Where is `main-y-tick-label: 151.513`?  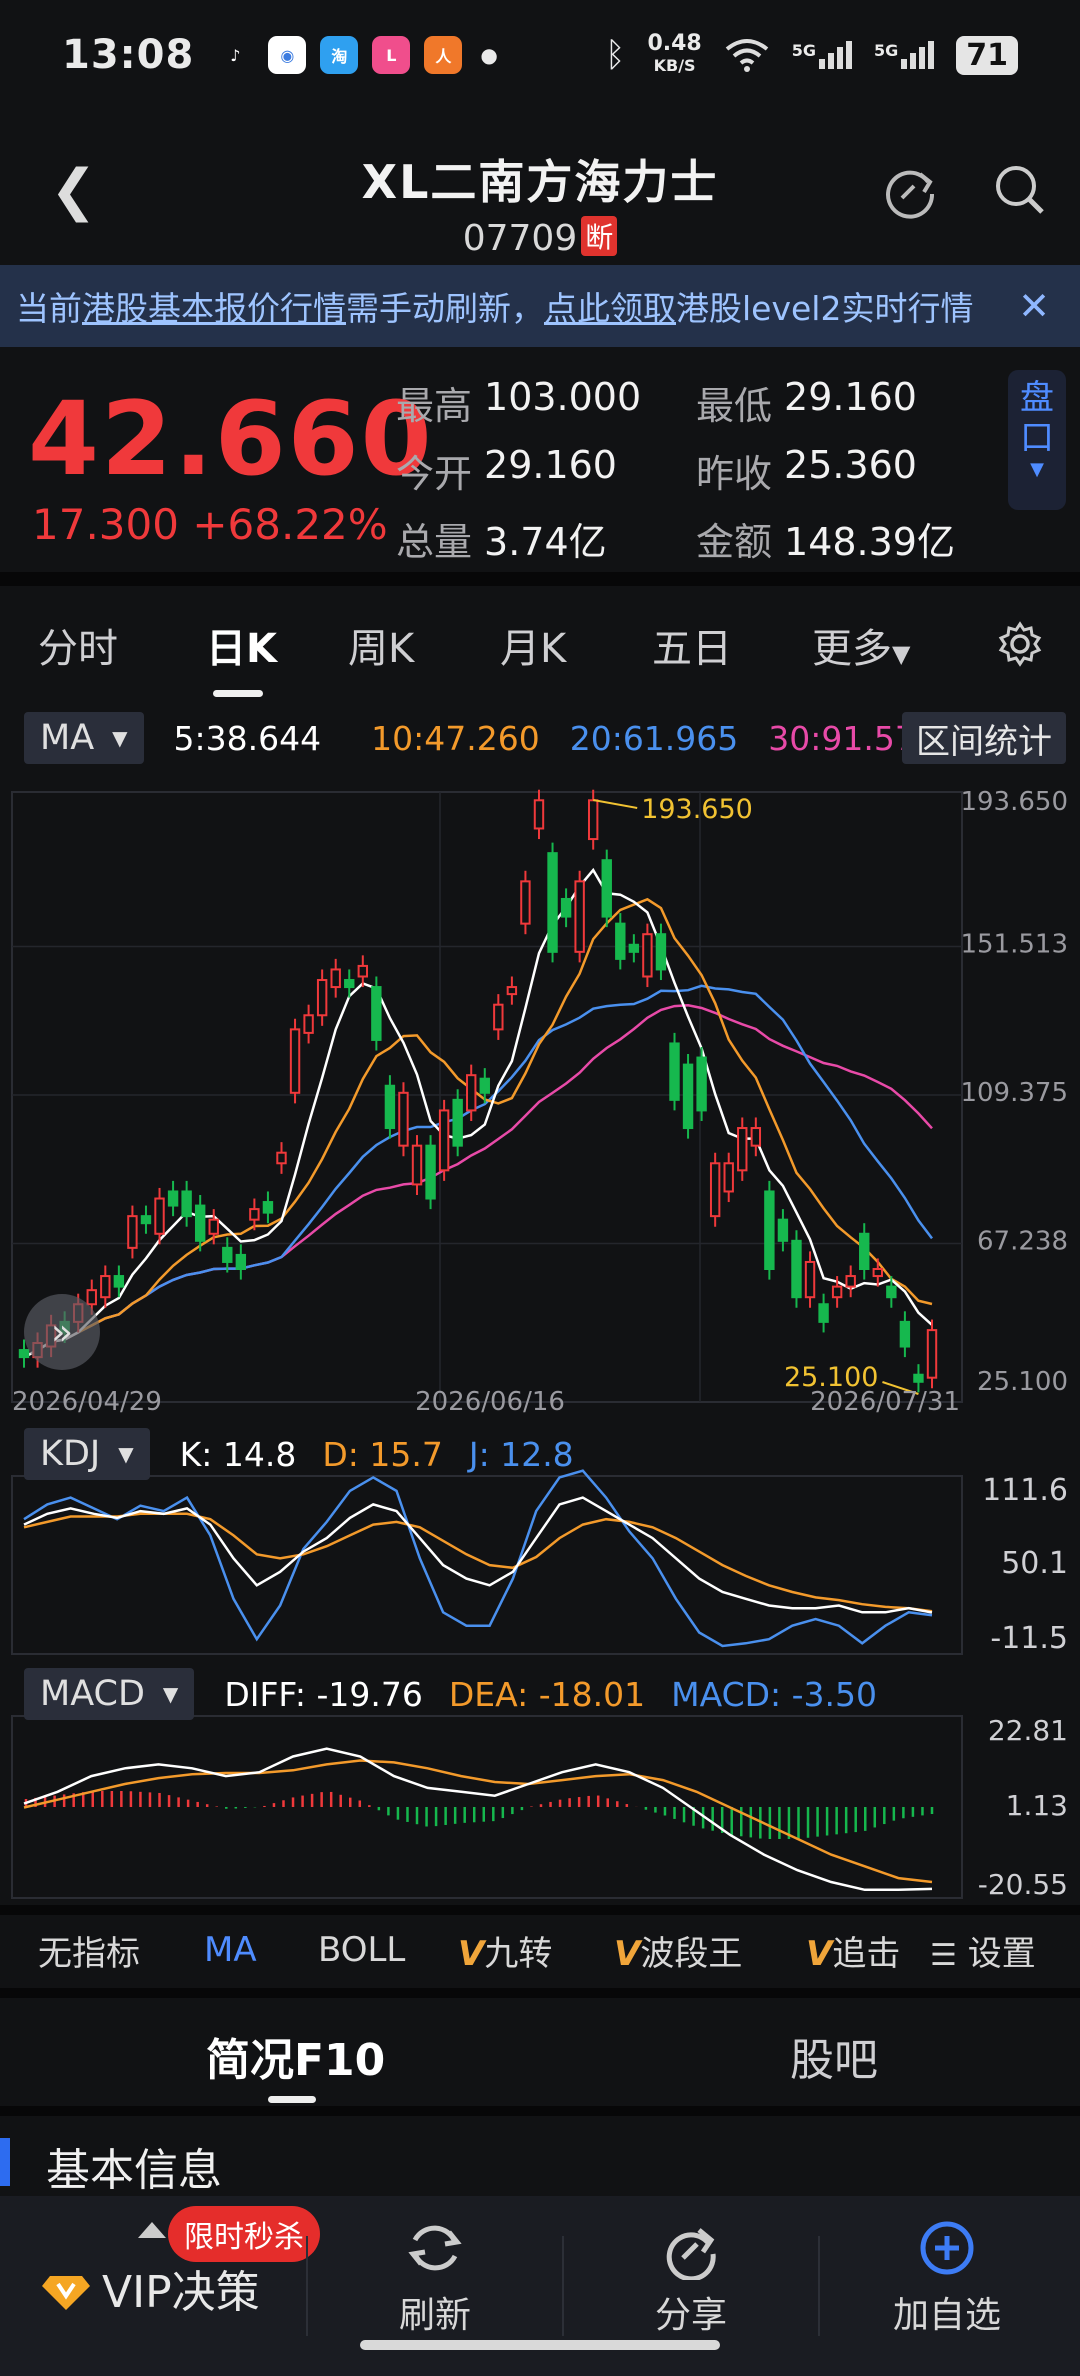
main-y-tick-label: 151.513 is located at coordinates (1014, 945).